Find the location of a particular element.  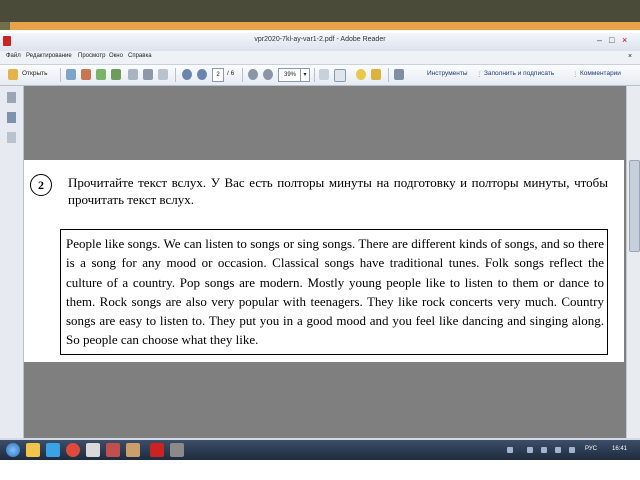

menu-view: Просмотр is located at coordinates (91, 56).